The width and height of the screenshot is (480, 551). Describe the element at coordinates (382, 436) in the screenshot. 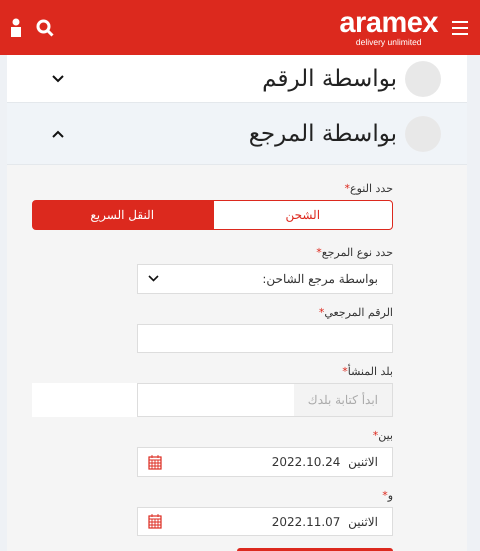

I see `field-label: بين*` at that location.